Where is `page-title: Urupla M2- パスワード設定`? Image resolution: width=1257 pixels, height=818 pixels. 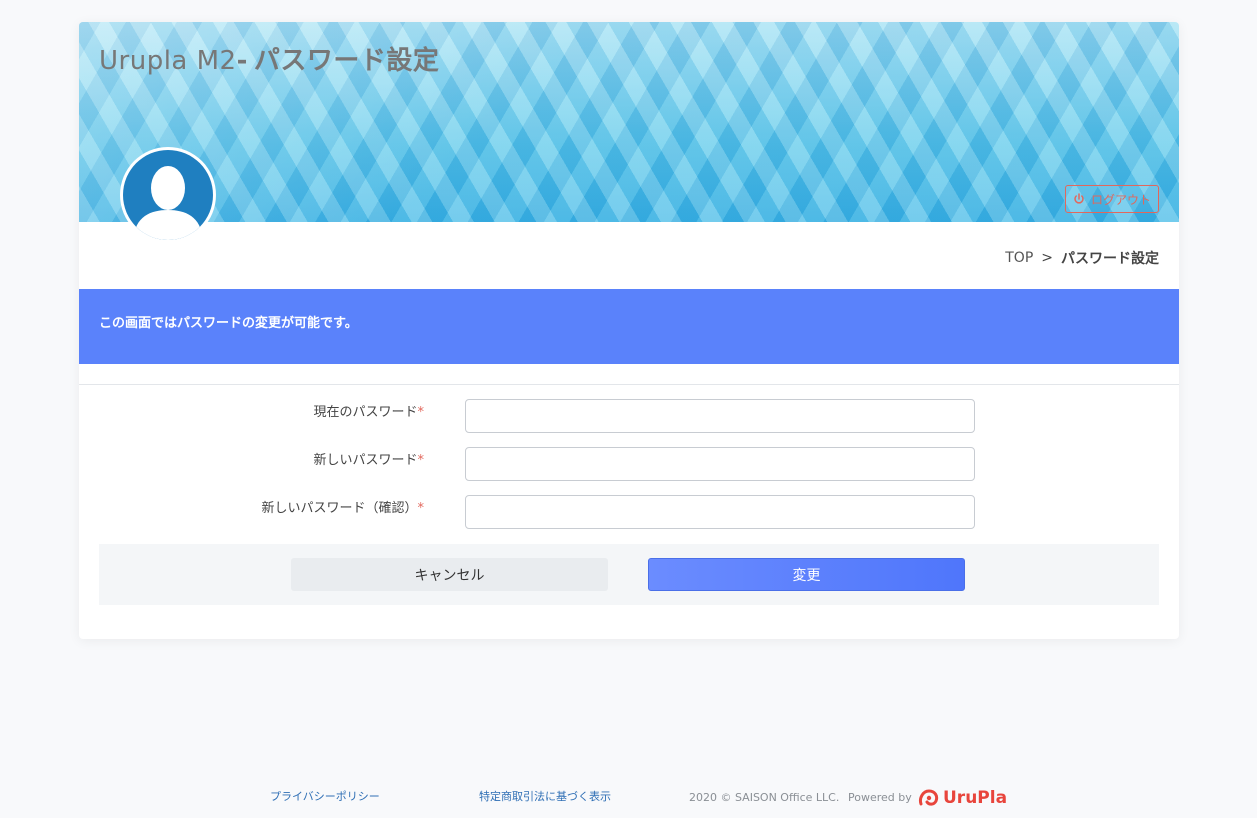 page-title: Urupla M2- パスワード設定 is located at coordinates (269, 58).